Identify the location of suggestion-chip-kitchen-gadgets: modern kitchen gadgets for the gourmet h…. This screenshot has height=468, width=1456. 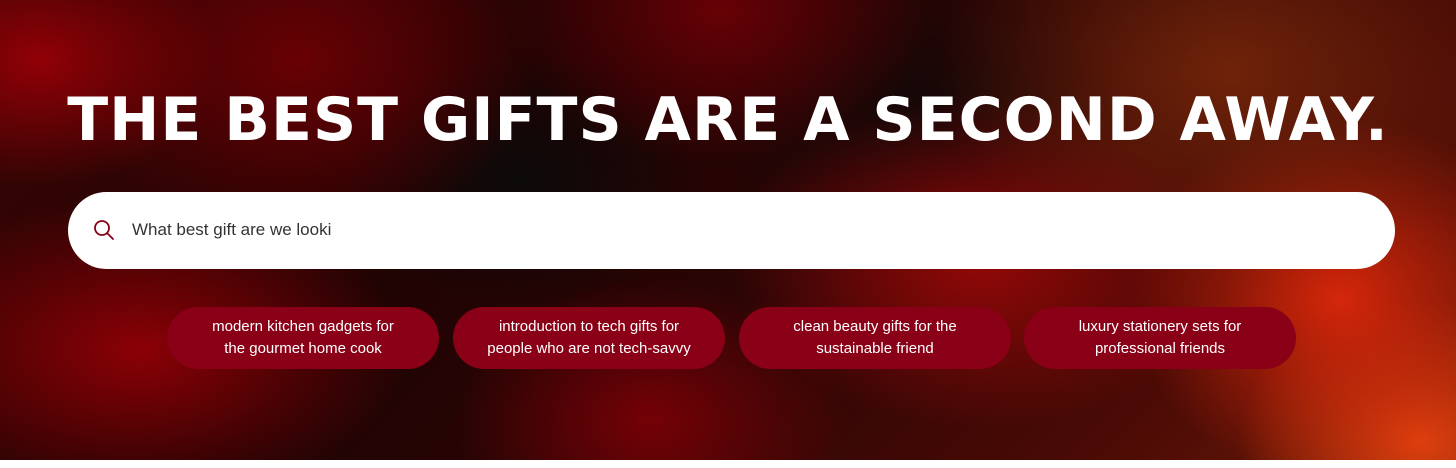
(303, 338).